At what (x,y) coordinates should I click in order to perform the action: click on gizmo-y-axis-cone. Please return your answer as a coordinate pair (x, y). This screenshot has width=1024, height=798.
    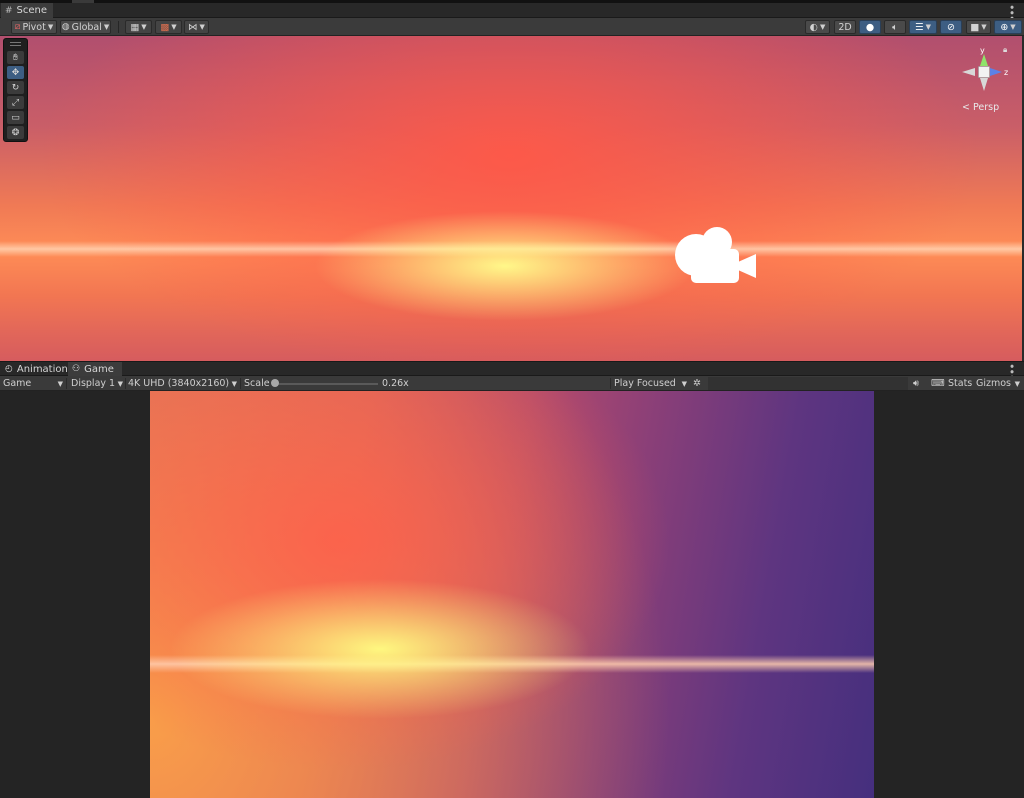
    Looking at the image, I should click on (984, 60).